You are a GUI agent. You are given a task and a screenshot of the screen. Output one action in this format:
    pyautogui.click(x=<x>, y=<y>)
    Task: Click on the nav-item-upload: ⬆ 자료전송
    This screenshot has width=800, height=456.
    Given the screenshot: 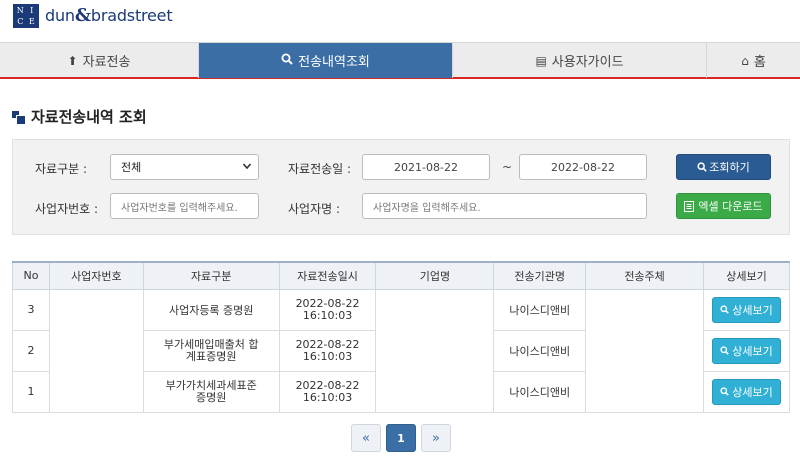 What is the action you would take?
    pyautogui.click(x=99, y=60)
    